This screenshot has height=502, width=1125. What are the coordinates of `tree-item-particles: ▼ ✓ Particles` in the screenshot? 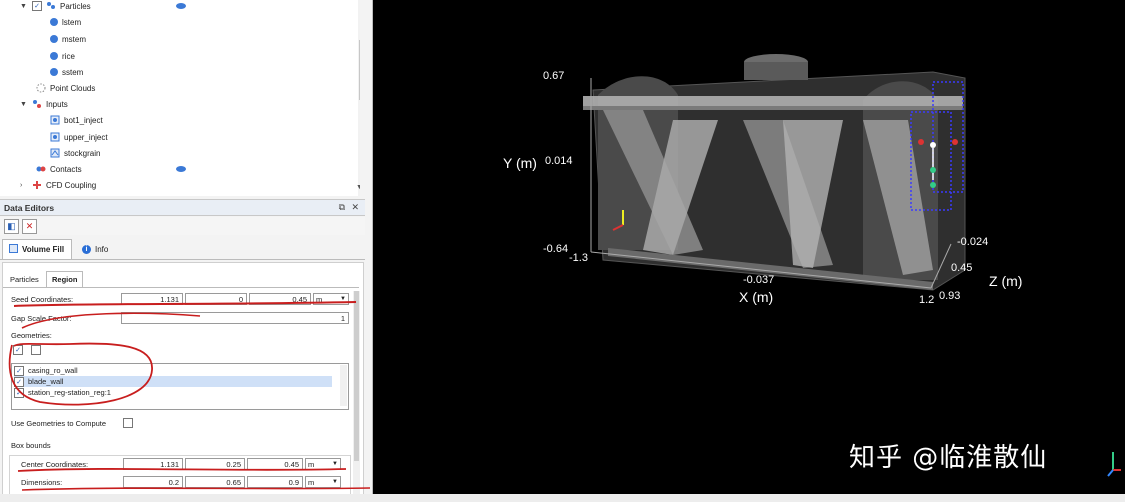 It's located at (55, 7).